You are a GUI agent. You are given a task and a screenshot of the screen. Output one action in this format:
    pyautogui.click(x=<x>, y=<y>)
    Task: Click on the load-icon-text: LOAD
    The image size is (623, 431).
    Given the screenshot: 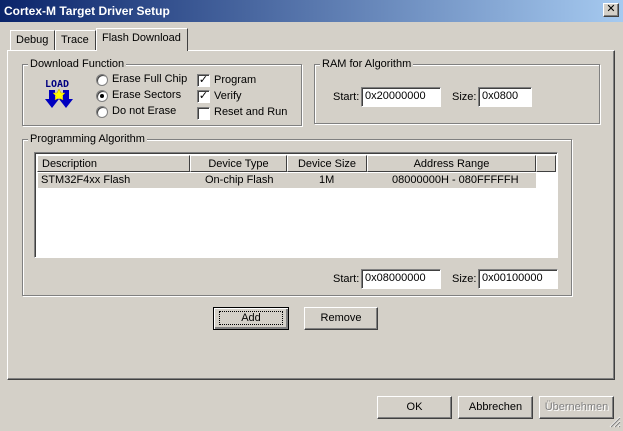 What is the action you would take?
    pyautogui.click(x=57, y=84)
    